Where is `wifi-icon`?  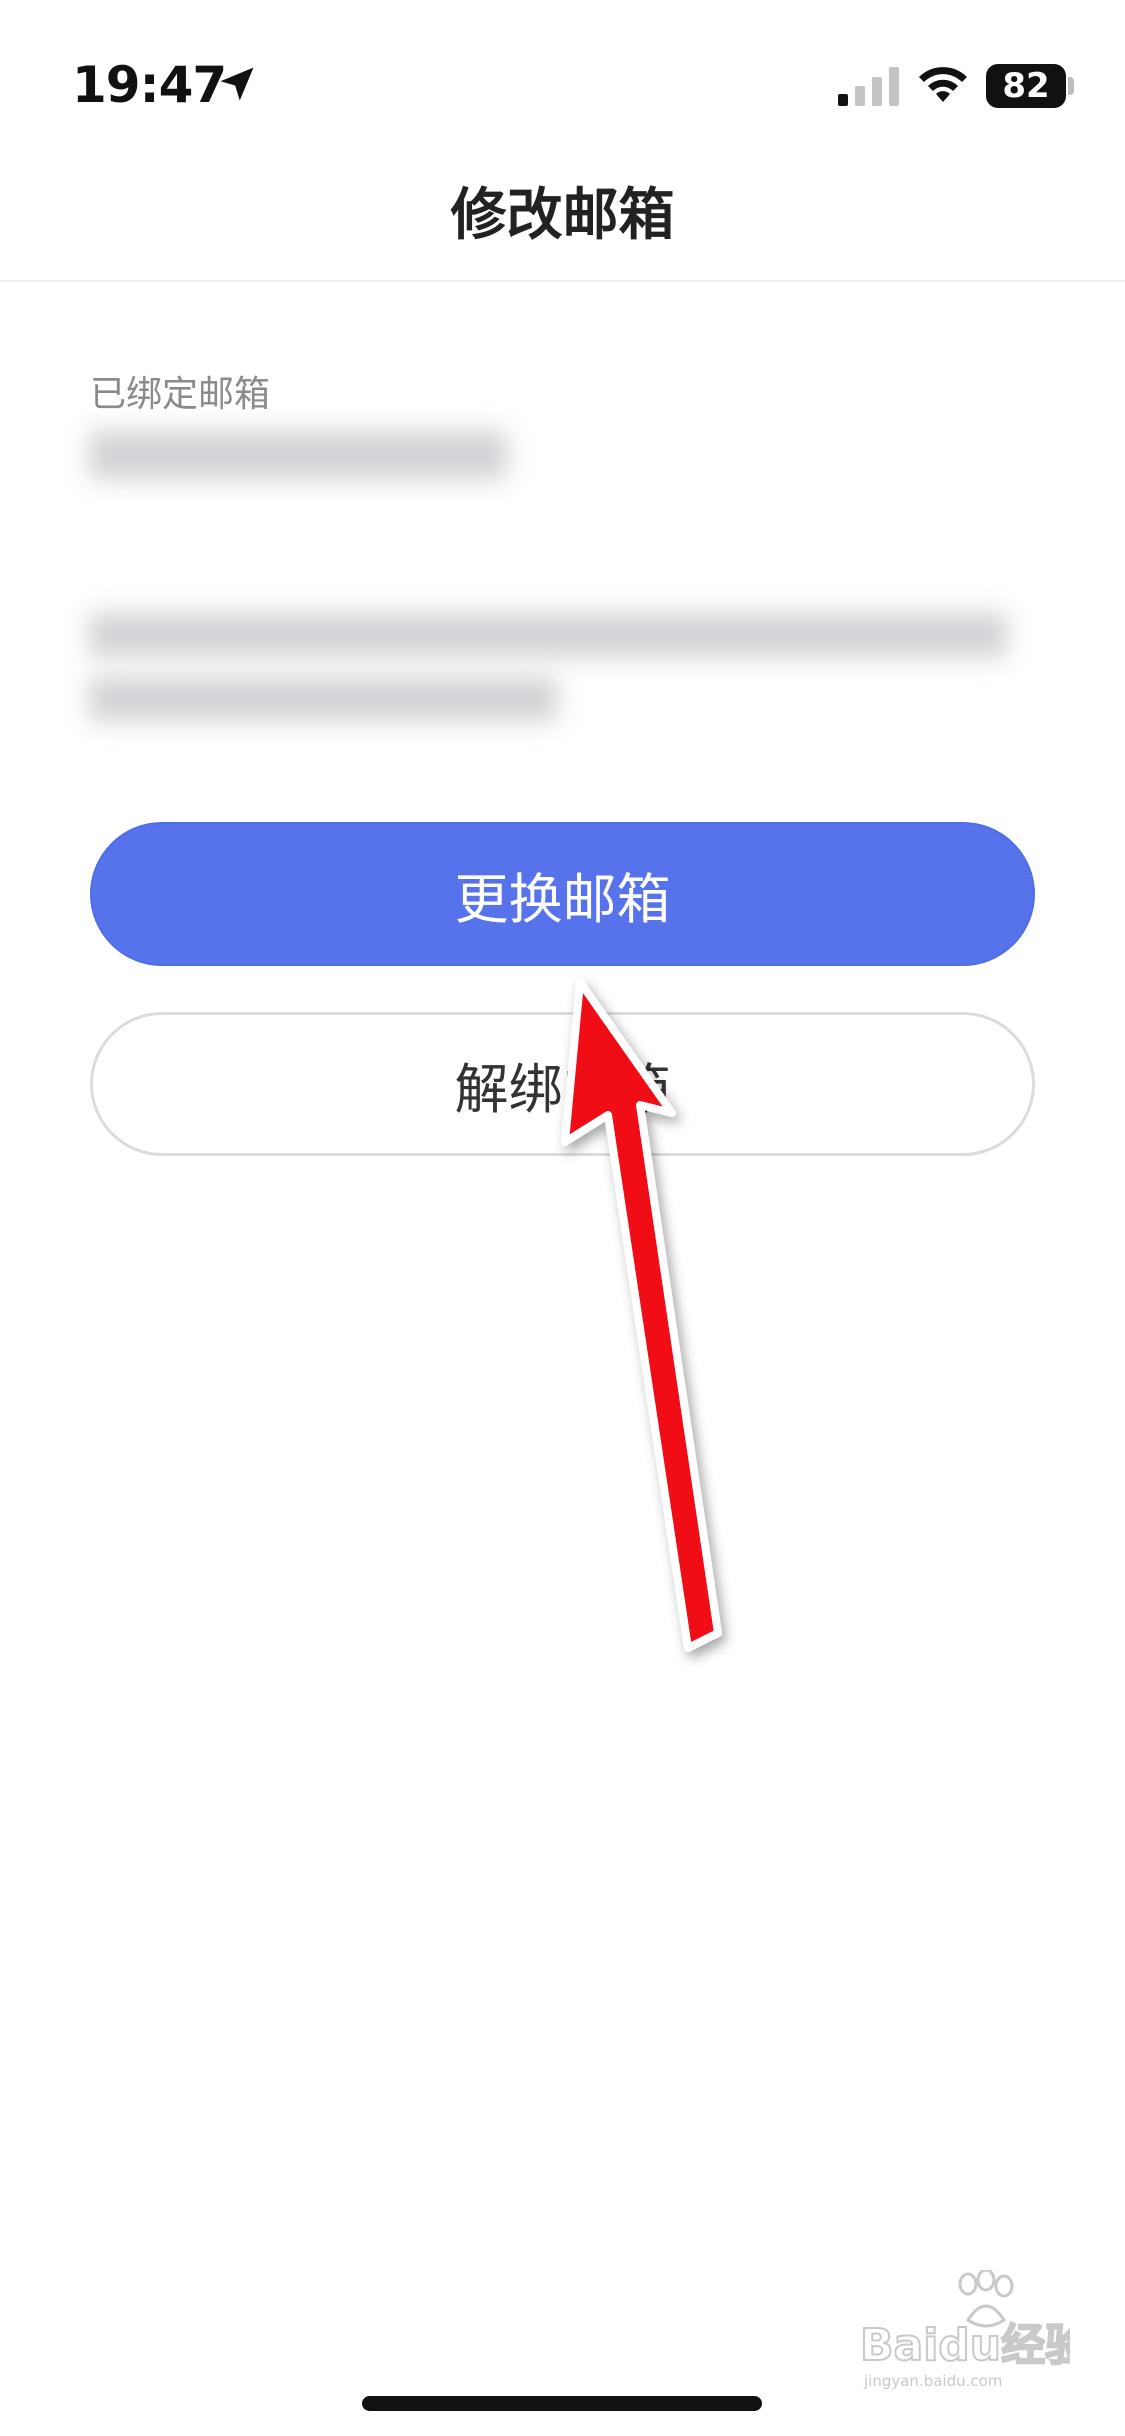
wifi-icon is located at coordinates (943, 84).